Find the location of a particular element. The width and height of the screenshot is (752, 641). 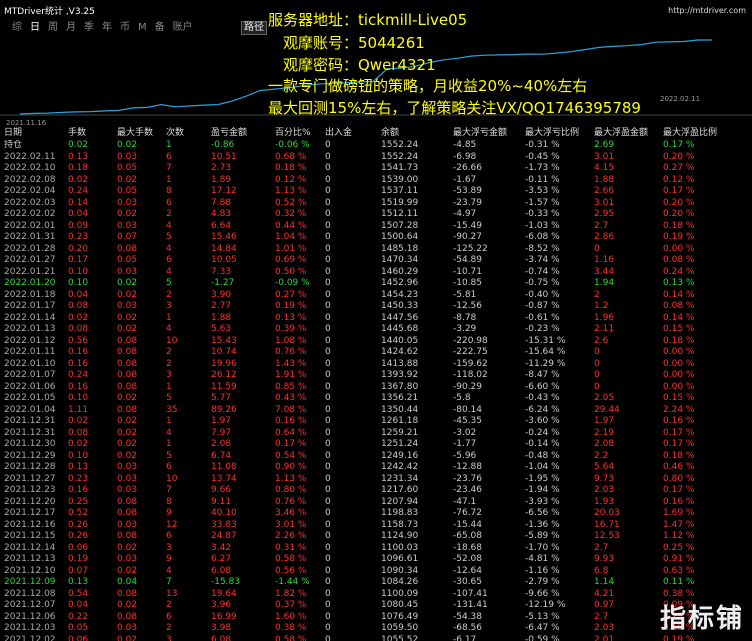

column-header: 次数 is located at coordinates (184, 133).